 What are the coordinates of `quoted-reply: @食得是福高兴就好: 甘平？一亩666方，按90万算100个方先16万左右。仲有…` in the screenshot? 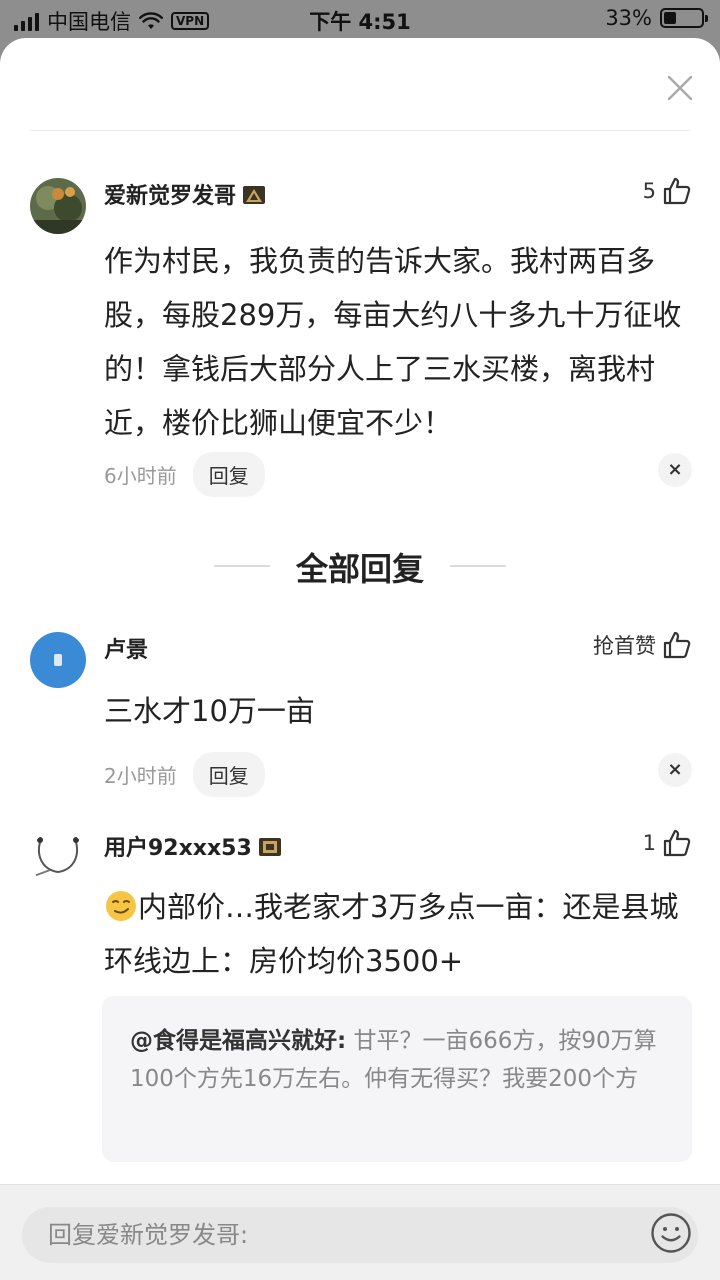 It's located at (397, 1079).